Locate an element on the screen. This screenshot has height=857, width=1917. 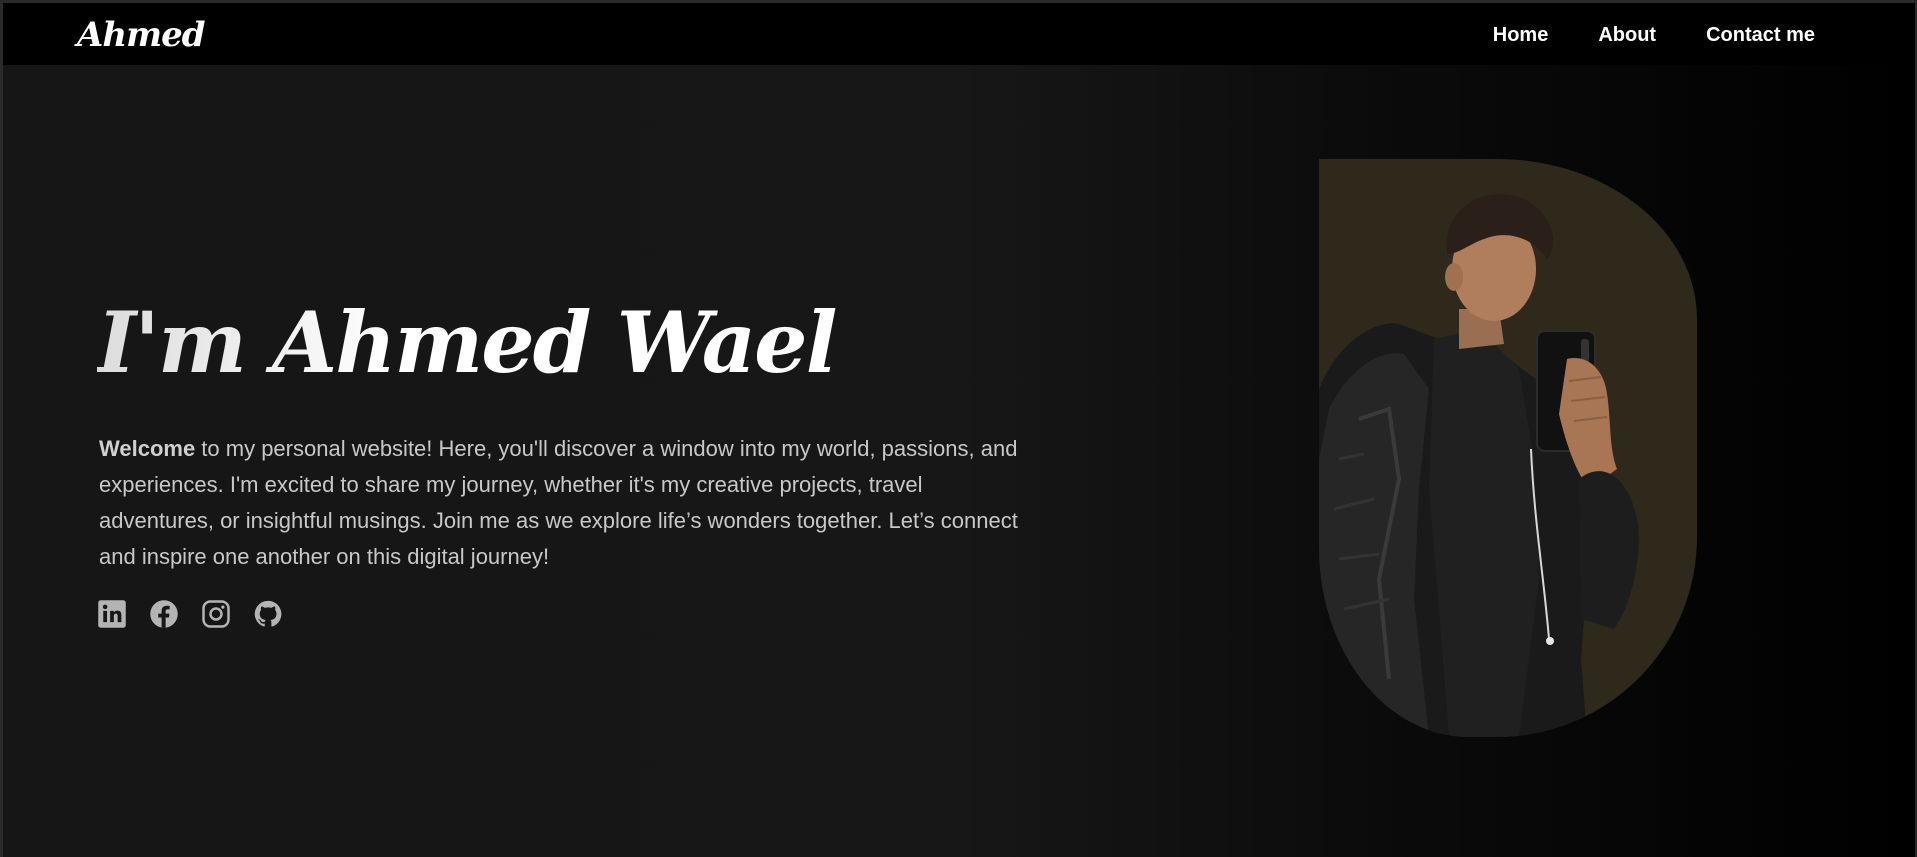
profile-photo is located at coordinates (1508, 448).